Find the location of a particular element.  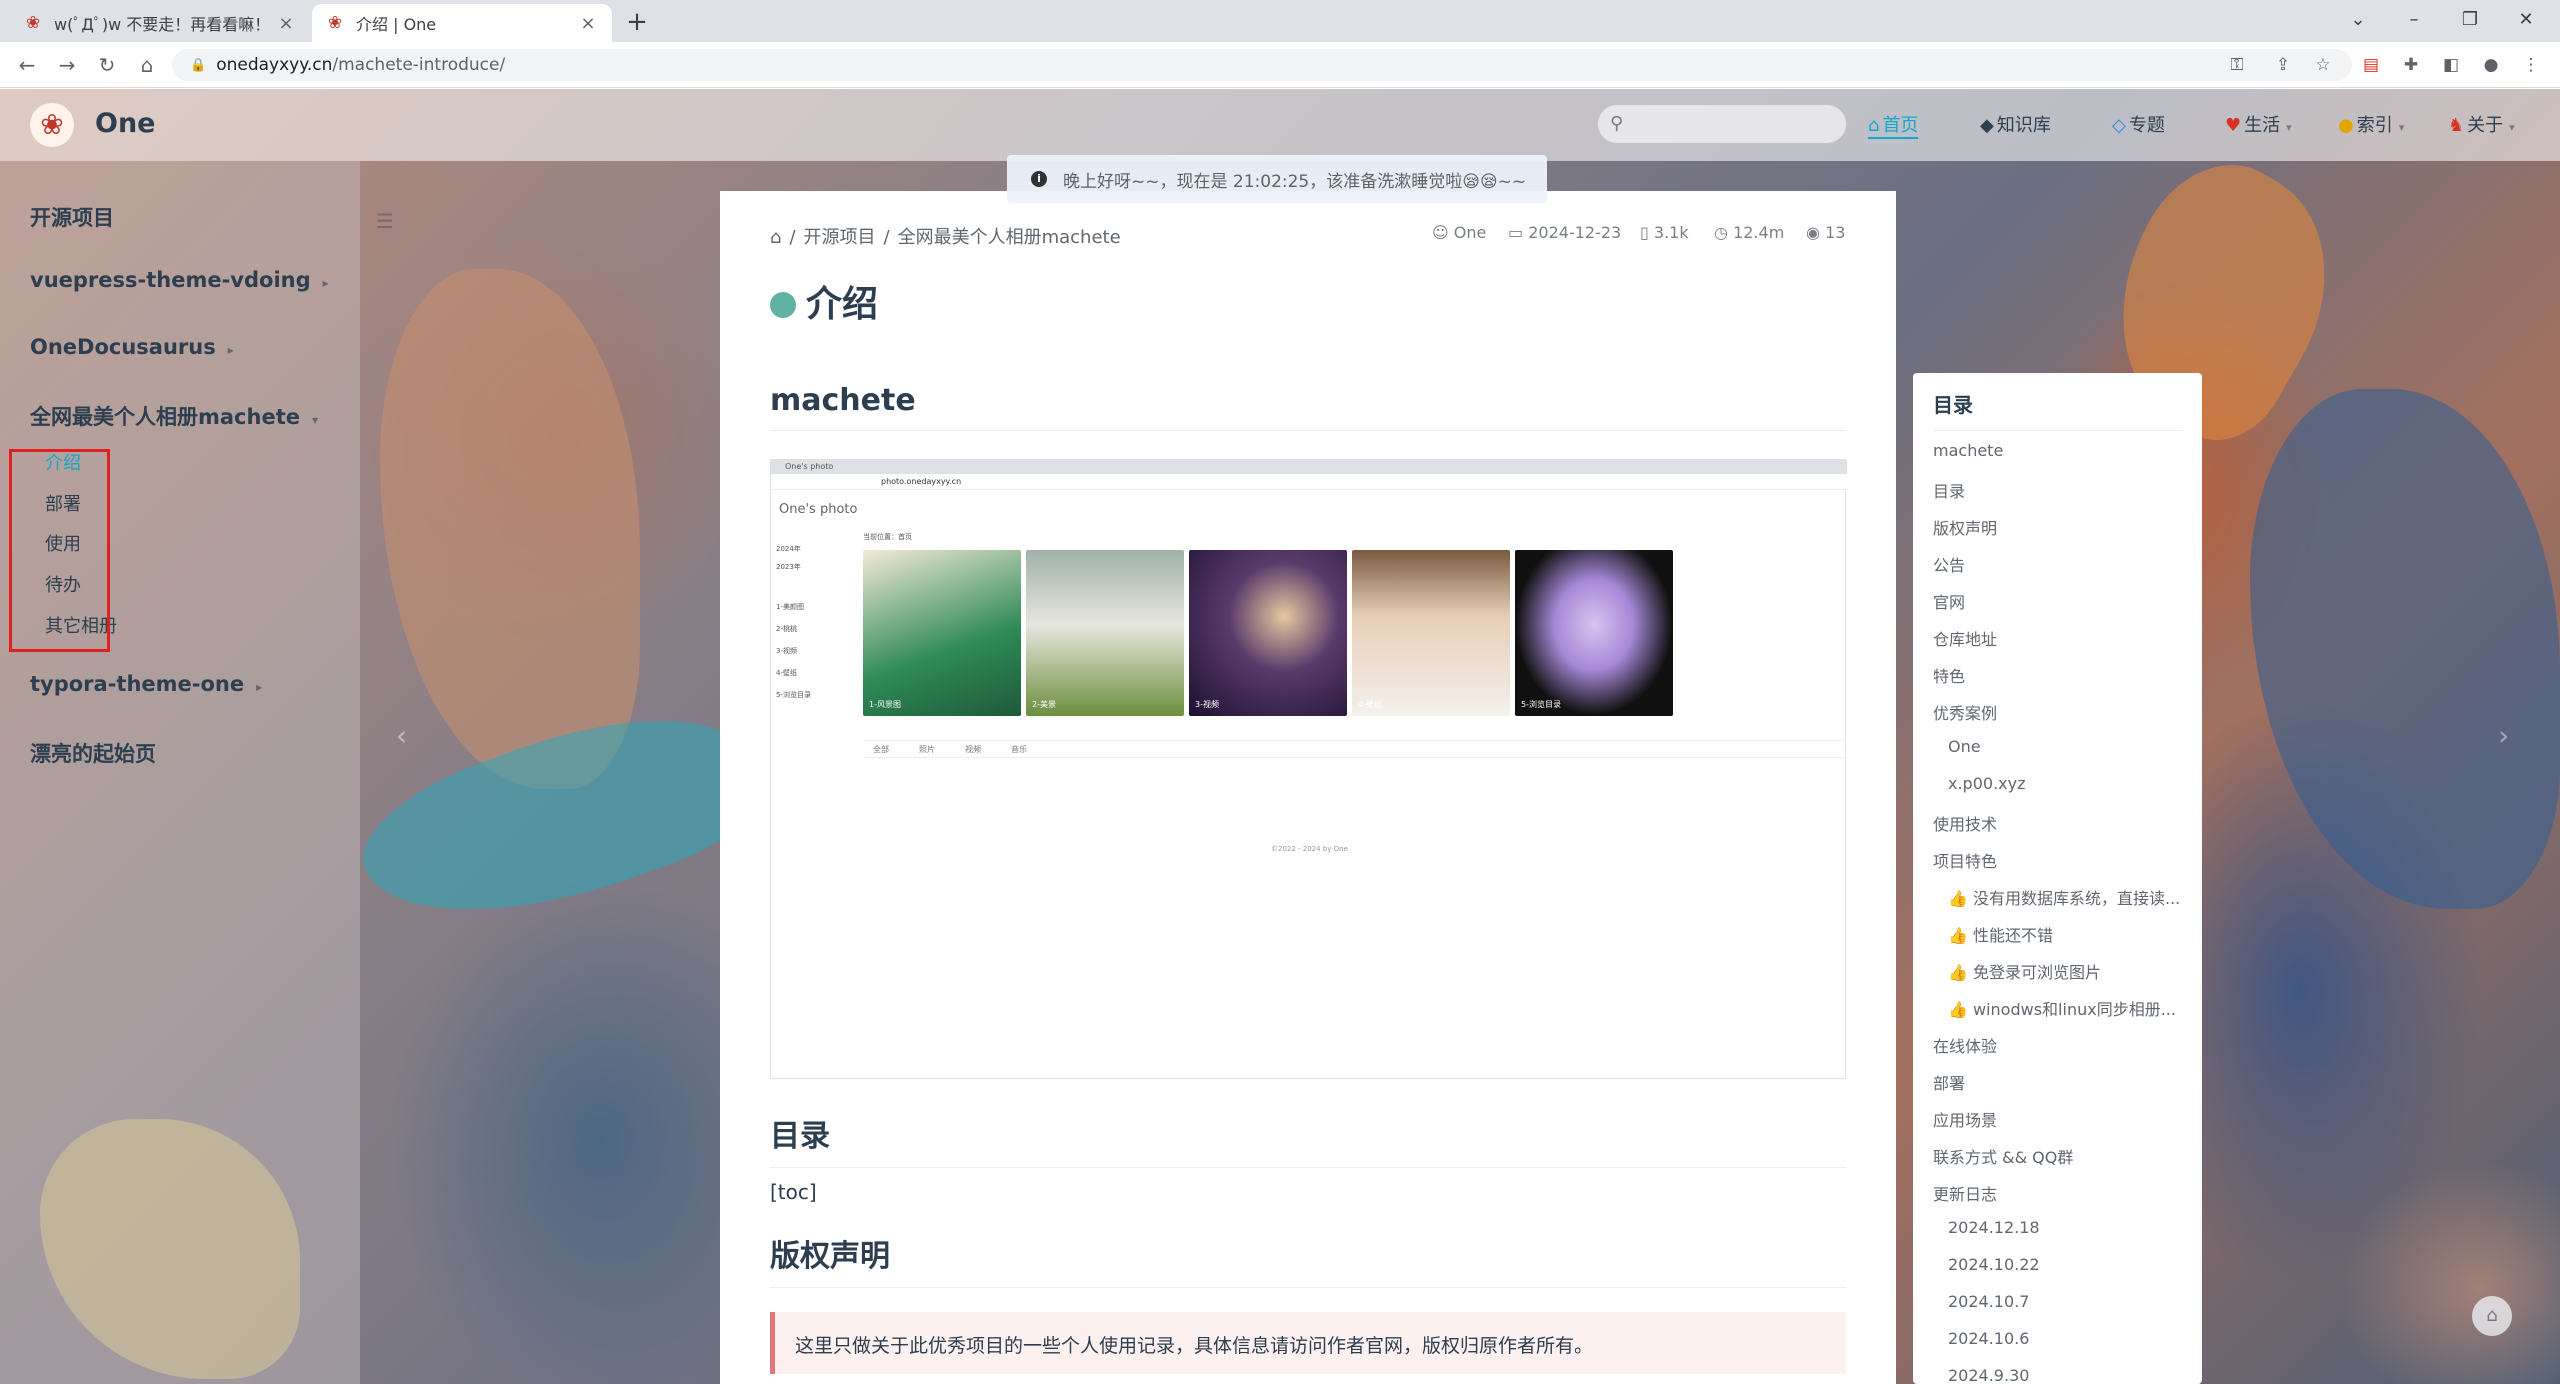

puzzle-icon: ✚ is located at coordinates (2411, 65).